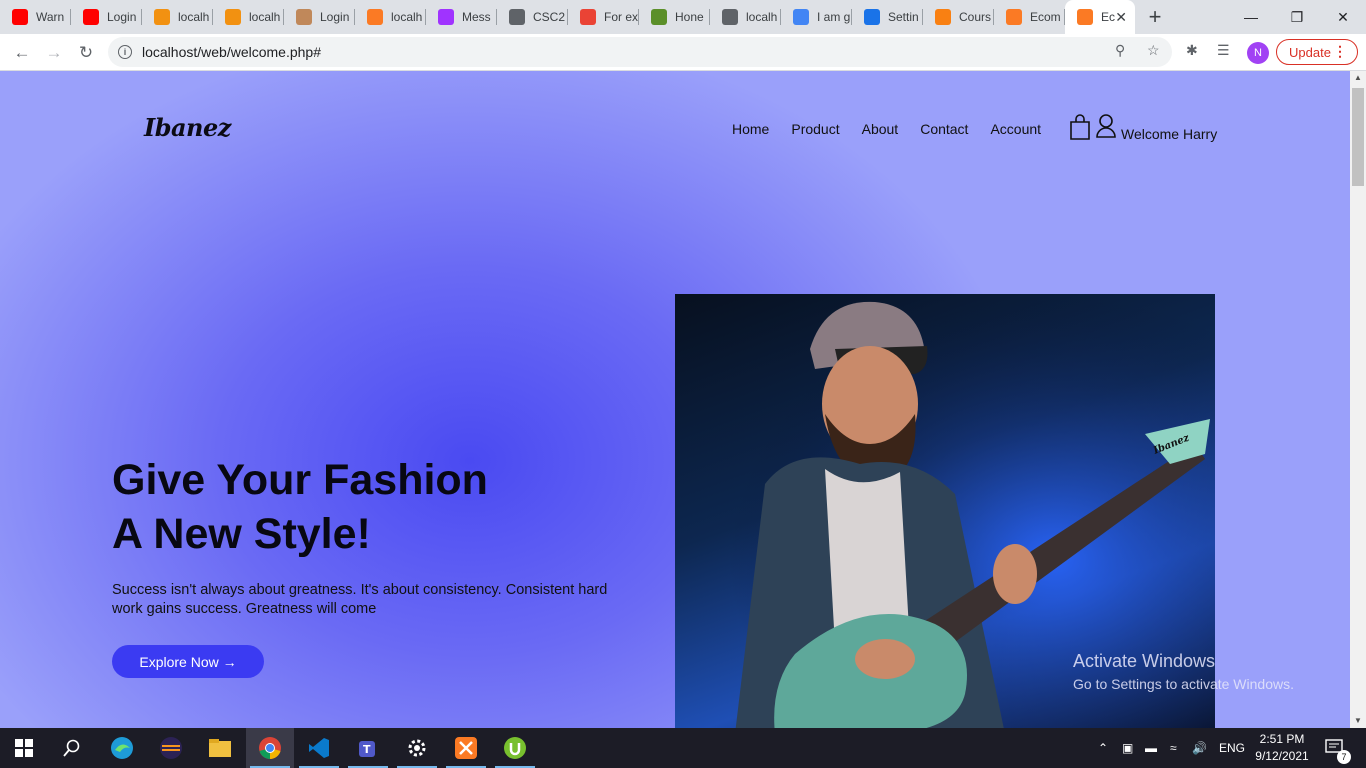 The width and height of the screenshot is (1366, 768). What do you see at coordinates (532, 17) in the screenshot?
I see `browser-tab: CSC2` at bounding box center [532, 17].